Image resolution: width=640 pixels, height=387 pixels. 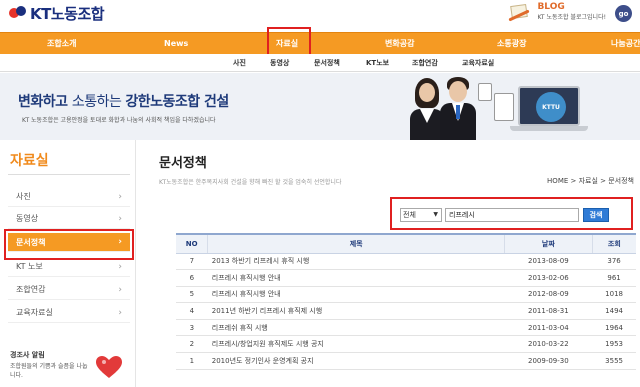 I want to click on row-number: 4, so click(x=192, y=311).